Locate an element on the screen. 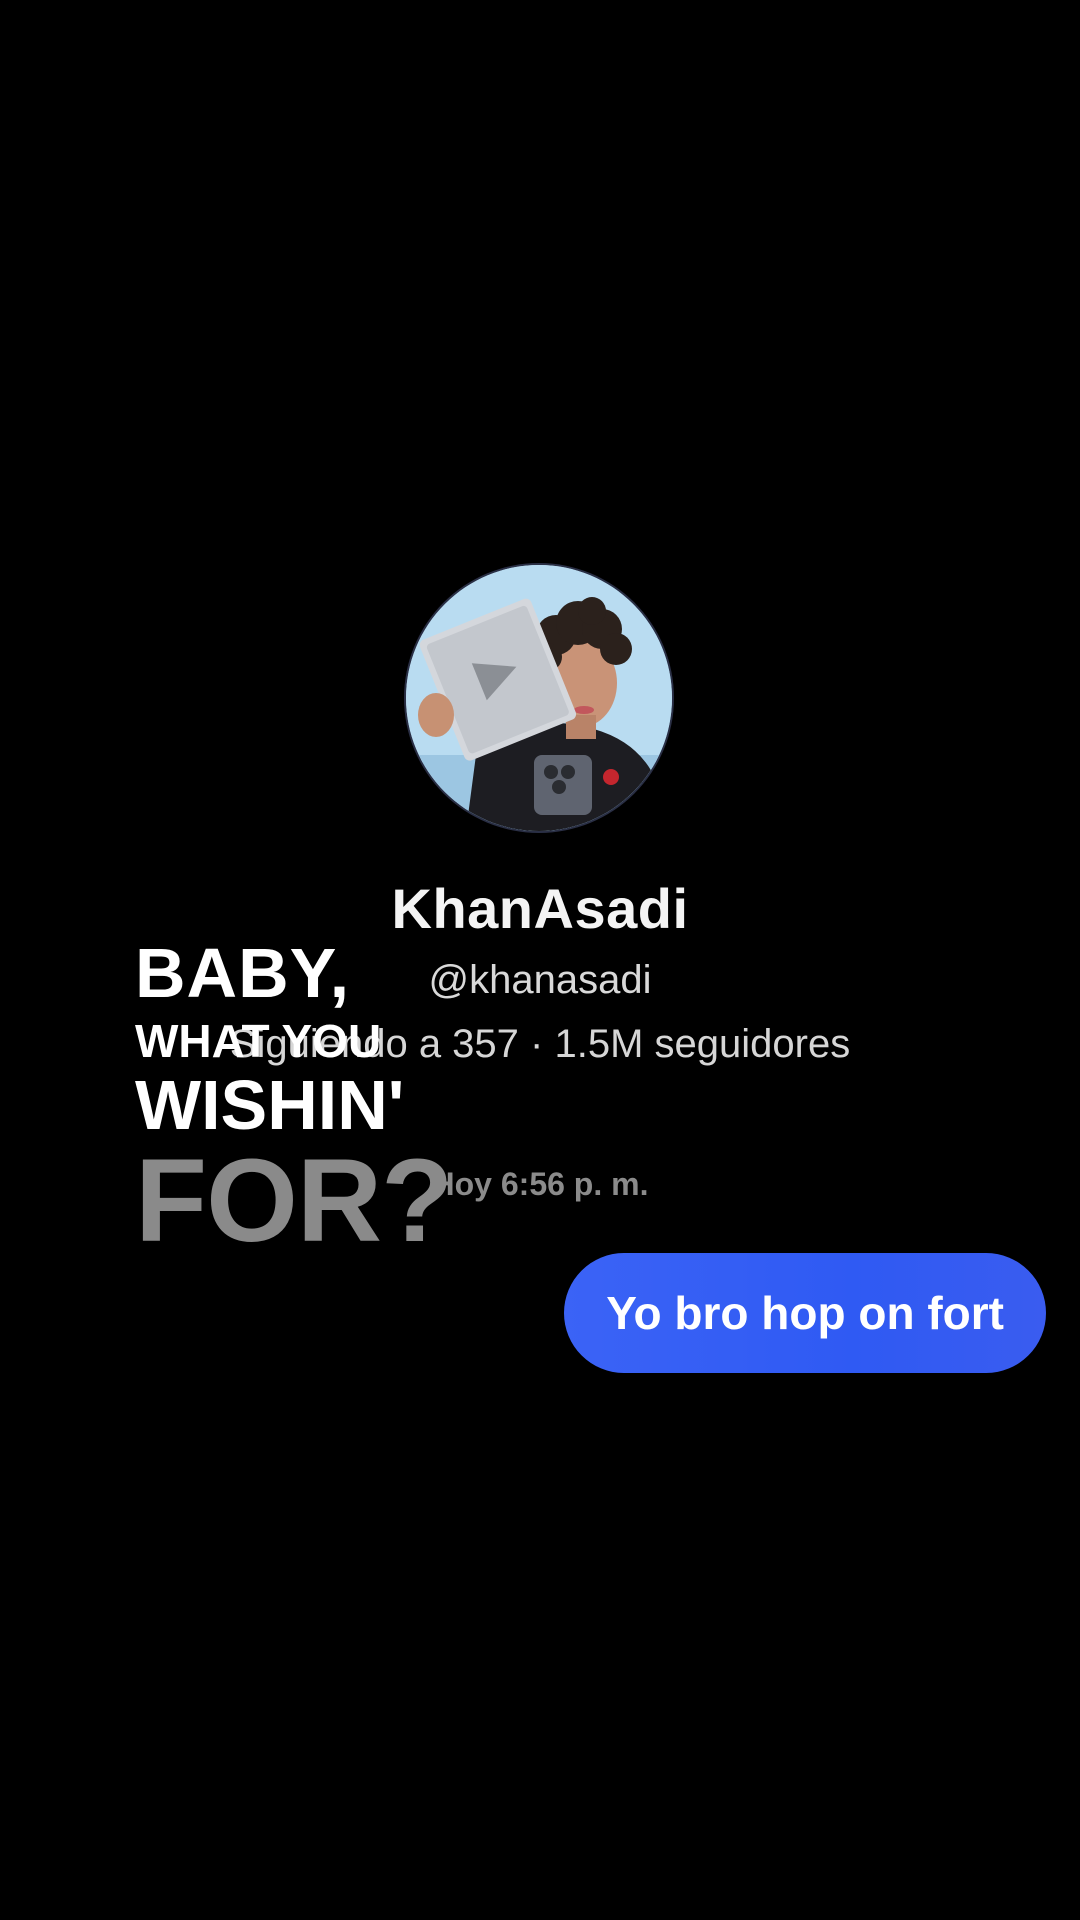  profile-display-name: KhanAsadi is located at coordinates (540, 908).